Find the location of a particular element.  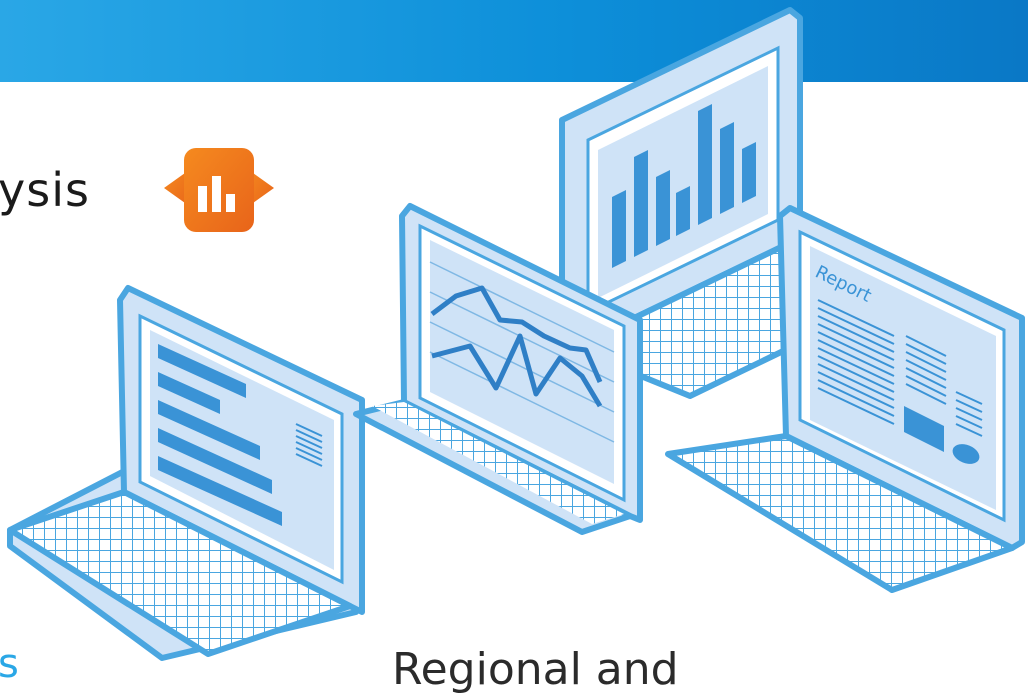

footer-left-text: s is located at coordinates (9, 664).